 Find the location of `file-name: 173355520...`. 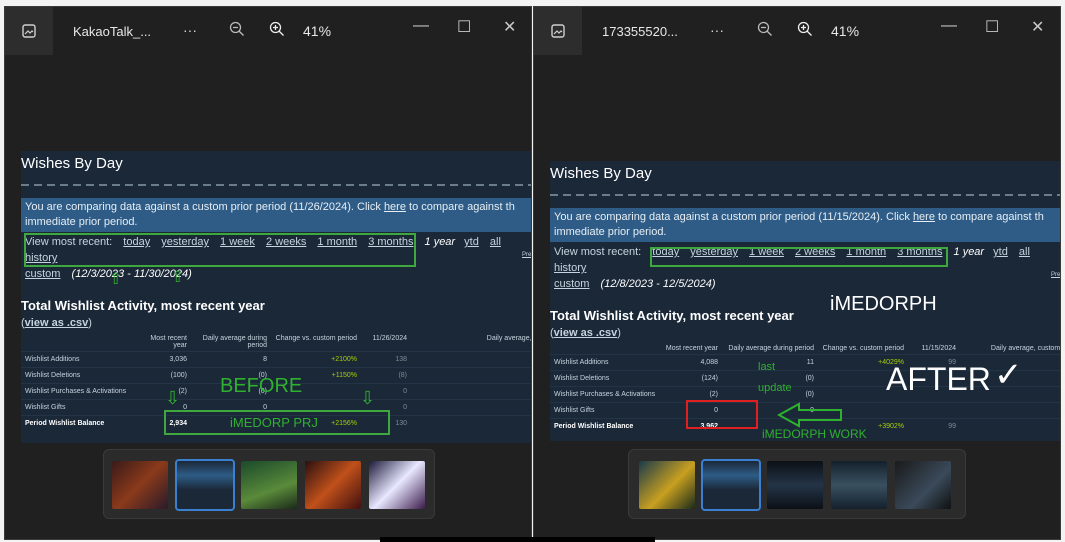

file-name: 173355520... is located at coordinates (640, 31).